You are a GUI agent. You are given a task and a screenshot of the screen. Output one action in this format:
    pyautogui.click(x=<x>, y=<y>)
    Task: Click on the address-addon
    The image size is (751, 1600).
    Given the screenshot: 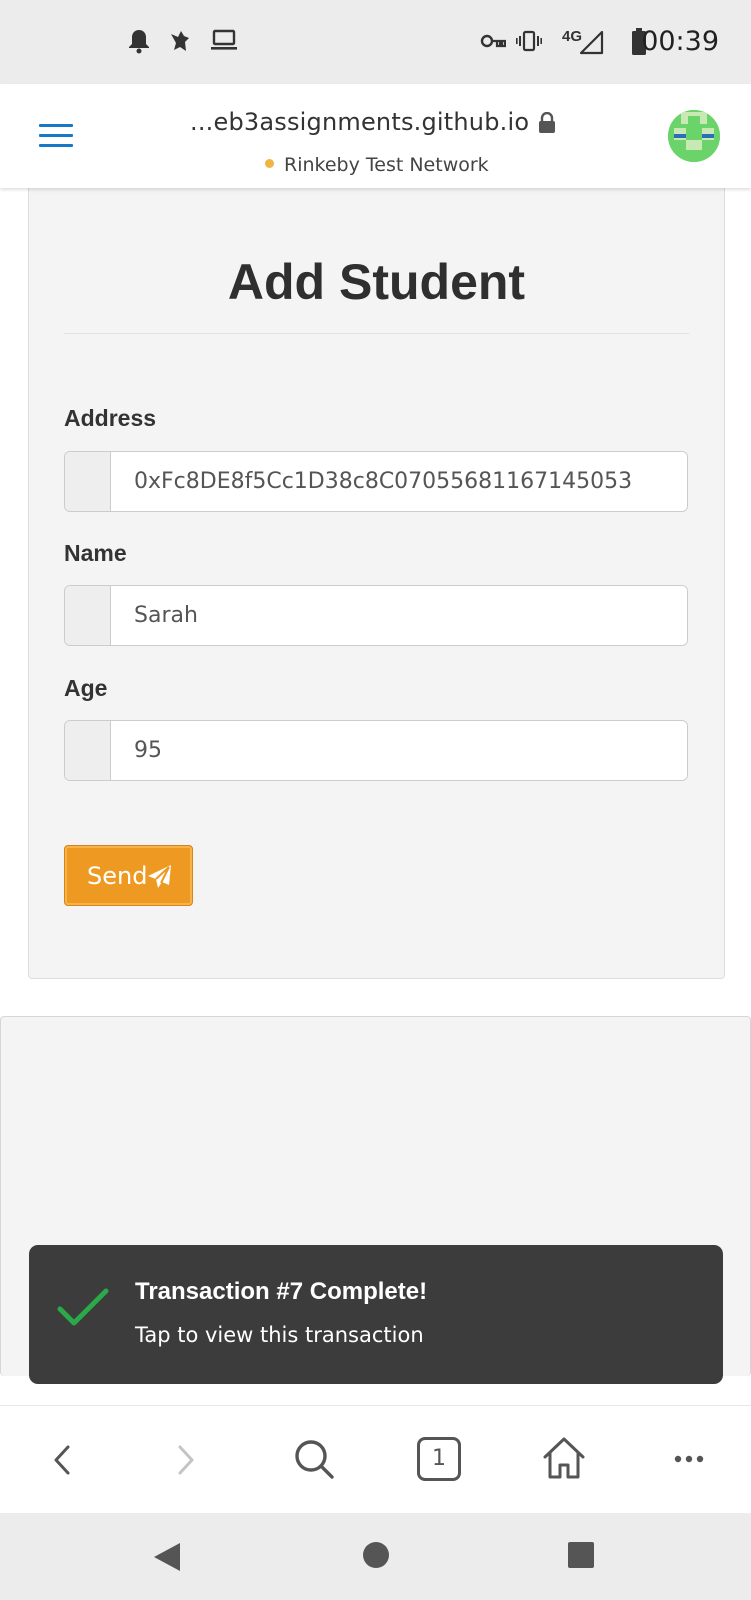 What is the action you would take?
    pyautogui.click(x=88, y=481)
    